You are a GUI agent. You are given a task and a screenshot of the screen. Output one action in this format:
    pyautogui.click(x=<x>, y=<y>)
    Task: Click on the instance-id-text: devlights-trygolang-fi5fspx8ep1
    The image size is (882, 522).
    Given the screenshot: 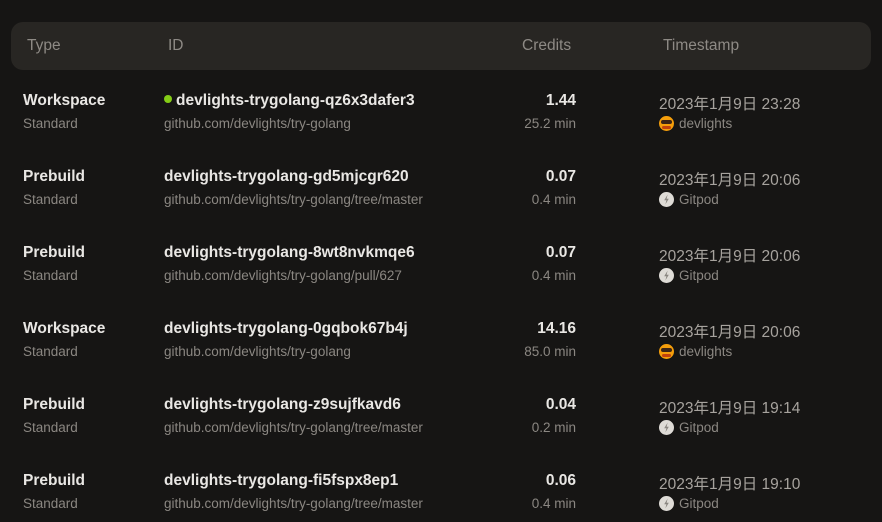 What is the action you would take?
    pyautogui.click(x=281, y=480)
    